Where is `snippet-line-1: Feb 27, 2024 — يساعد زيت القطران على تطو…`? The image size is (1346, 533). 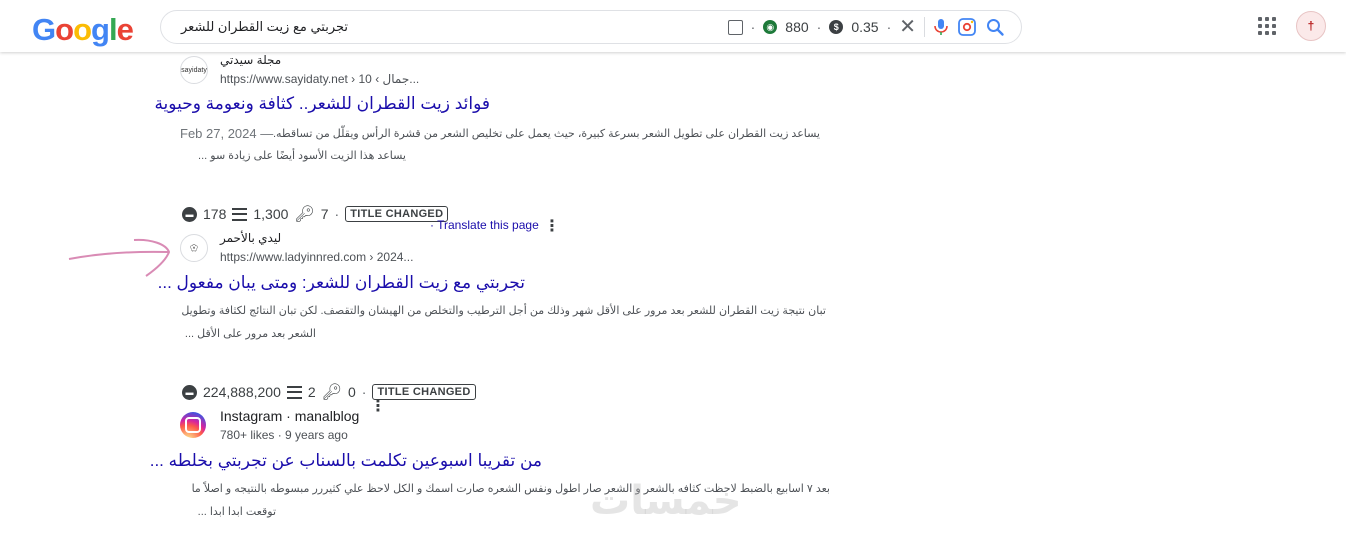 snippet-line-1: Feb 27, 2024 — يساعد زيت القطران على تطو… is located at coordinates (500, 134).